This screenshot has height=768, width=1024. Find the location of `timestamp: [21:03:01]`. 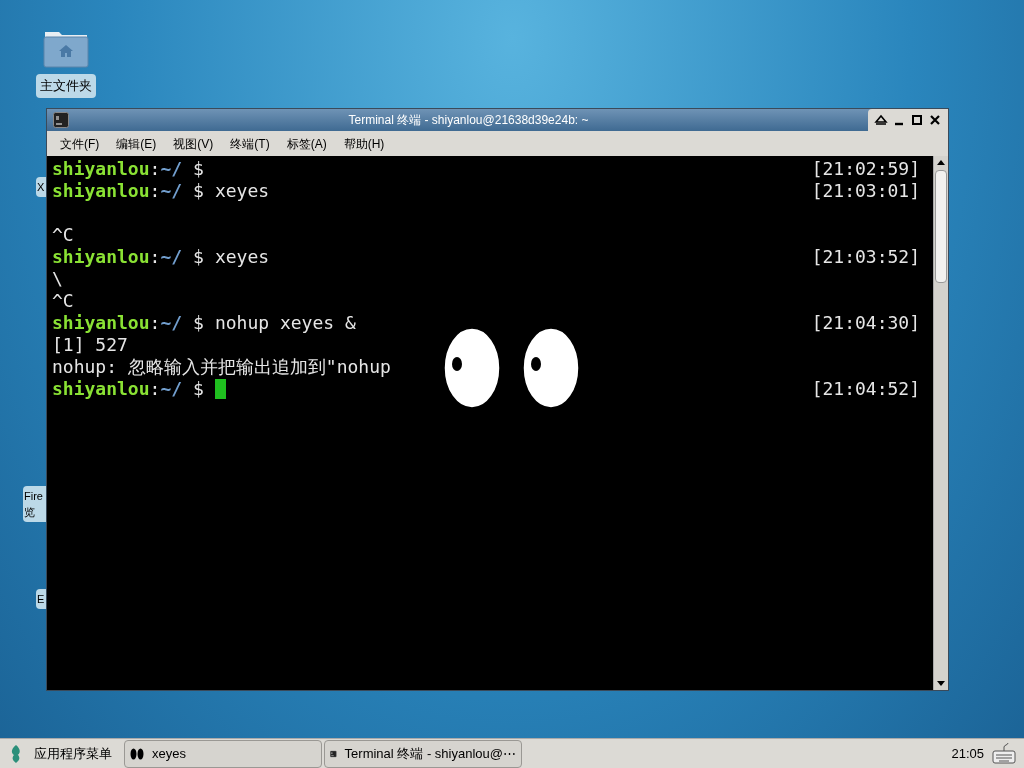

timestamp: [21:03:01] is located at coordinates (865, 191).